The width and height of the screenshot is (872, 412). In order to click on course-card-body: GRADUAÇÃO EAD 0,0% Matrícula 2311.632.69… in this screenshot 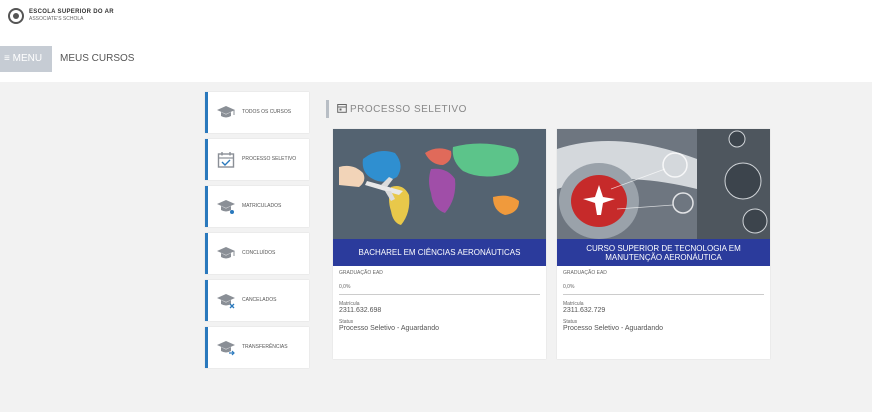, I will do `click(439, 303)`.